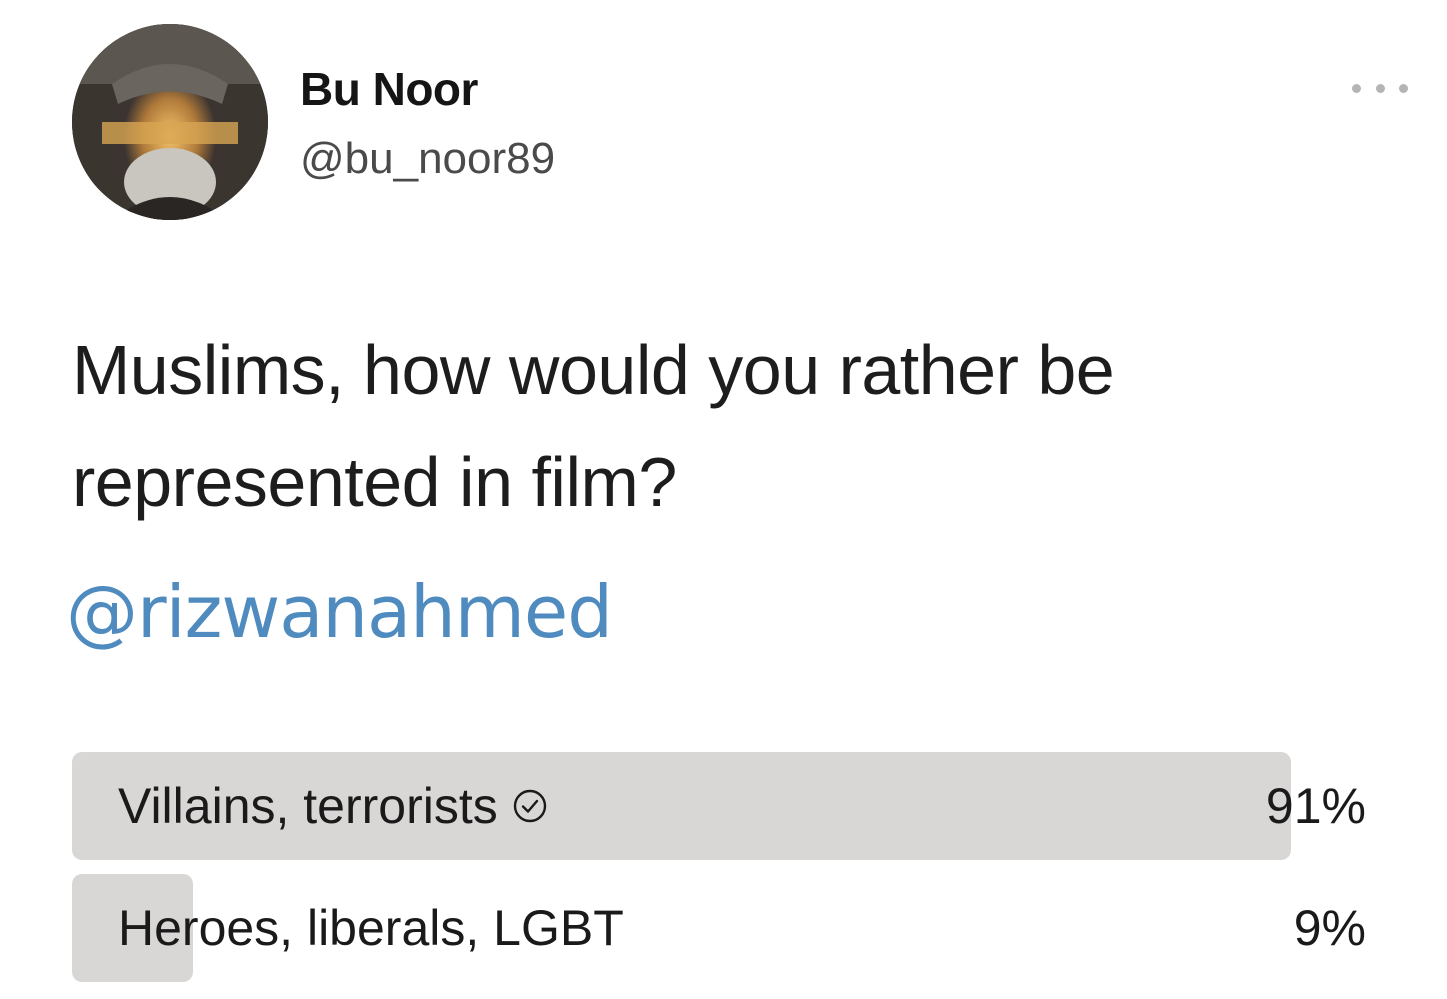 This screenshot has width=1447, height=999. Describe the element at coordinates (308, 806) in the screenshot. I see `poll-option-label: Villains, terrorists` at that location.